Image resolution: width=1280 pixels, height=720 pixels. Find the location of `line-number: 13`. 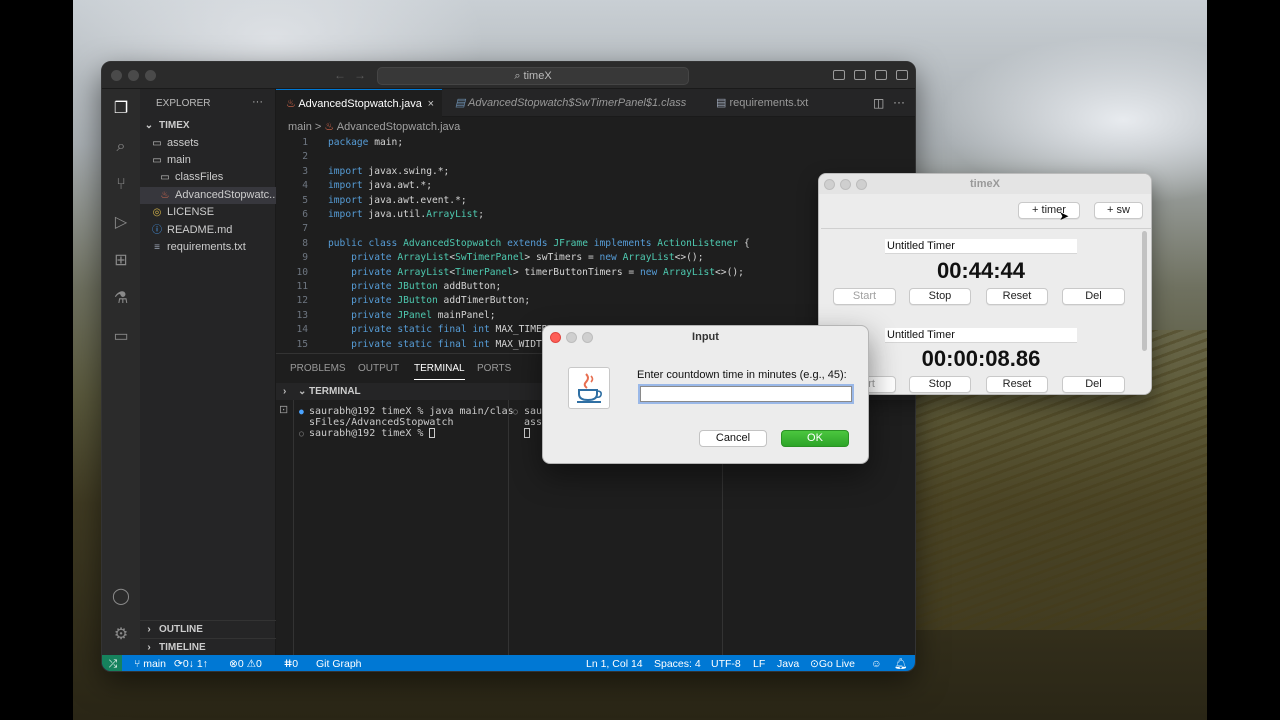

line-number: 13 is located at coordinates (302, 315).